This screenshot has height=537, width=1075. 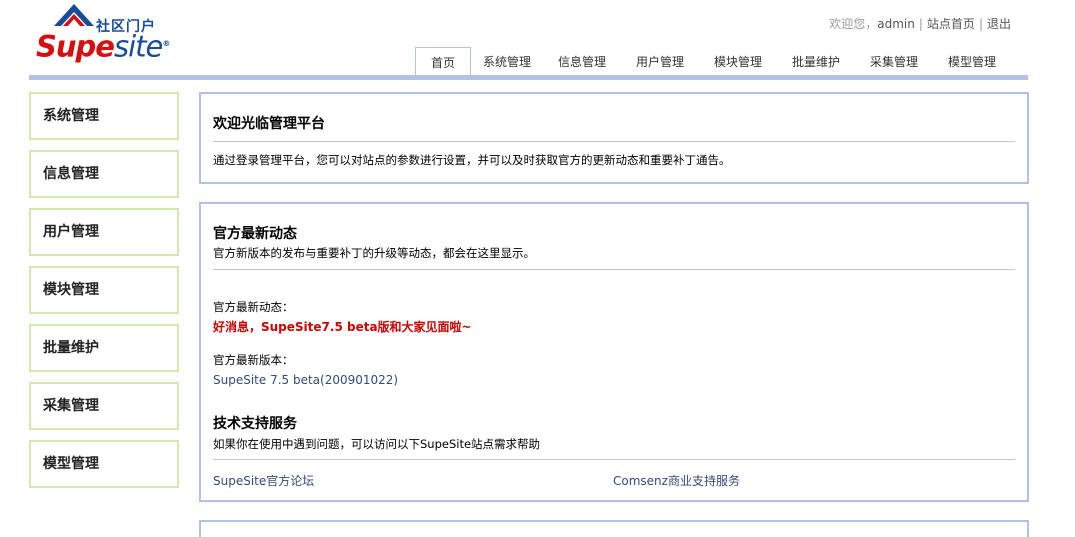 What do you see at coordinates (951, 24) in the screenshot?
I see `site-home-link: 站点首页` at bounding box center [951, 24].